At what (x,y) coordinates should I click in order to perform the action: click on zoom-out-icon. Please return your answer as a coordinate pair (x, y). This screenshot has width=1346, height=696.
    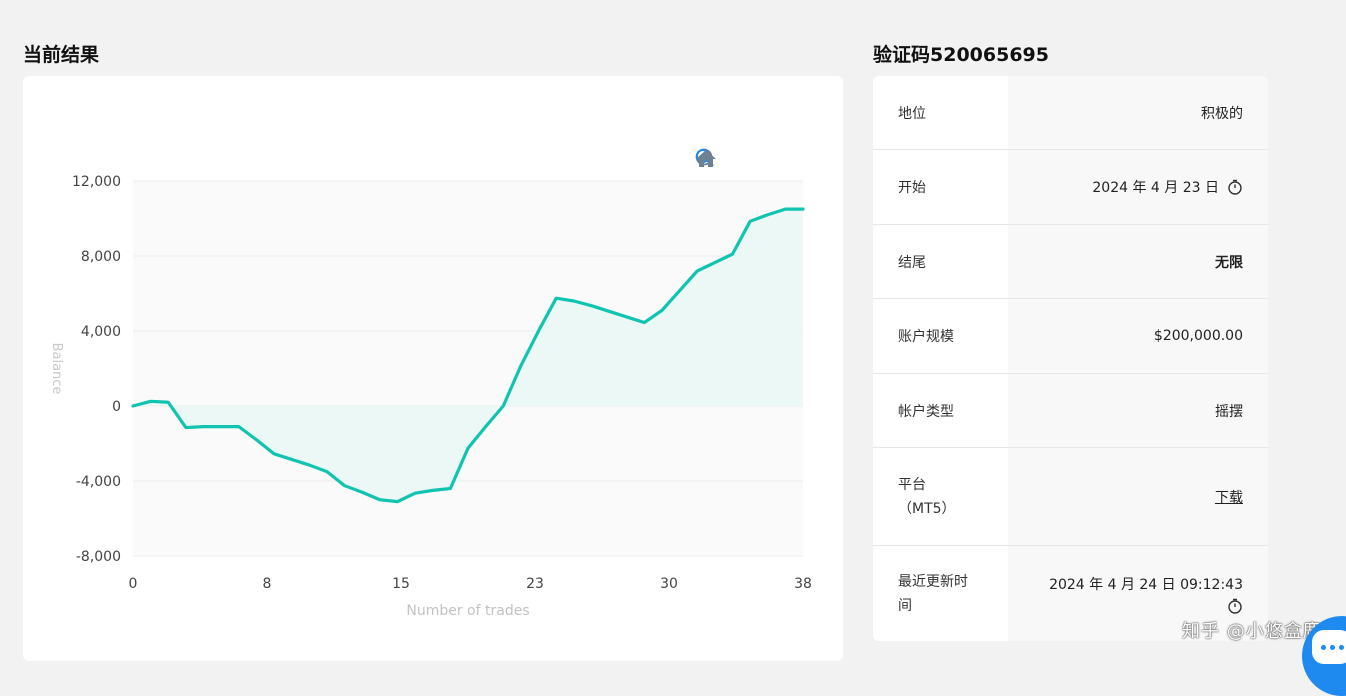
    Looking at the image, I should click on (718, 158).